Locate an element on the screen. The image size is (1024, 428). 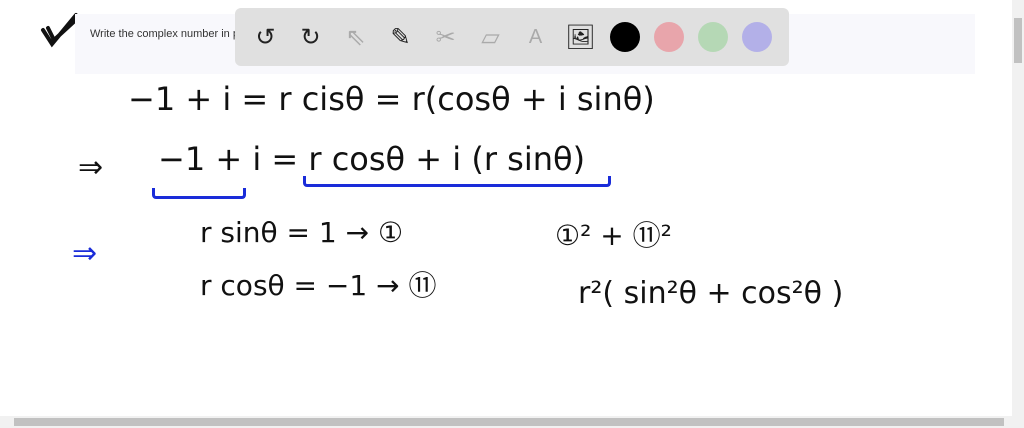
image-icon: 🖼 is located at coordinates (580, 37).